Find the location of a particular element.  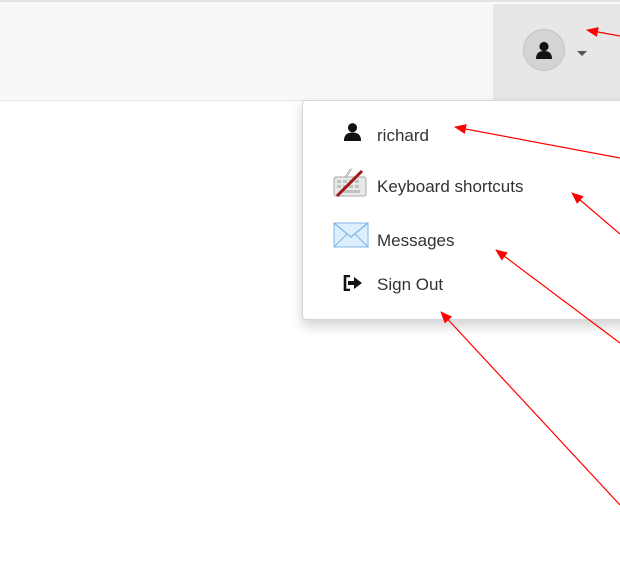

user-menu-toggle is located at coordinates (556, 53).